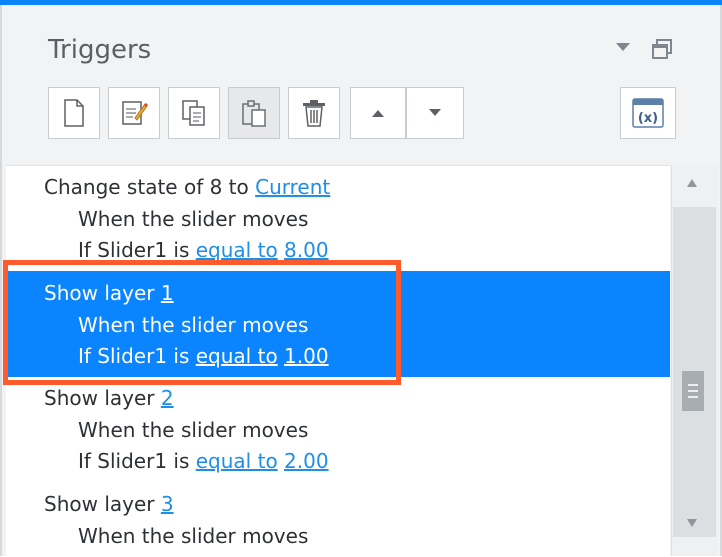  What do you see at coordinates (306, 250) in the screenshot?
I see `condition-value-link: 8.00` at bounding box center [306, 250].